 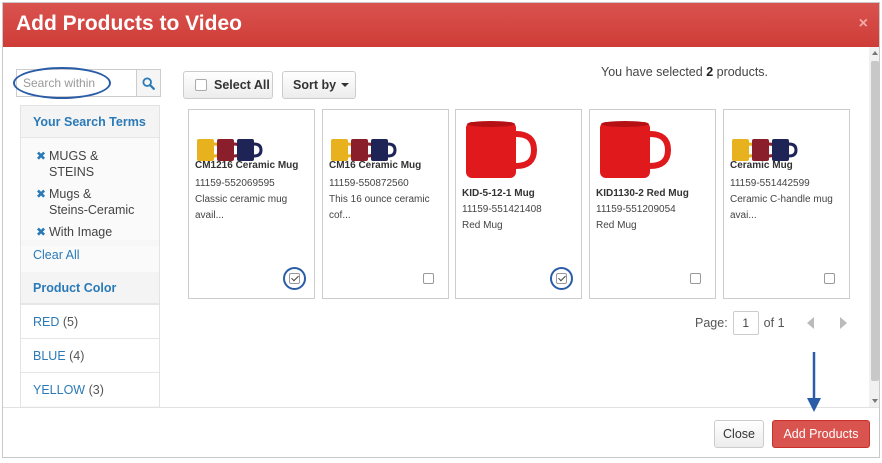 I want to click on color-filter-red: RED (5), so click(x=90, y=321).